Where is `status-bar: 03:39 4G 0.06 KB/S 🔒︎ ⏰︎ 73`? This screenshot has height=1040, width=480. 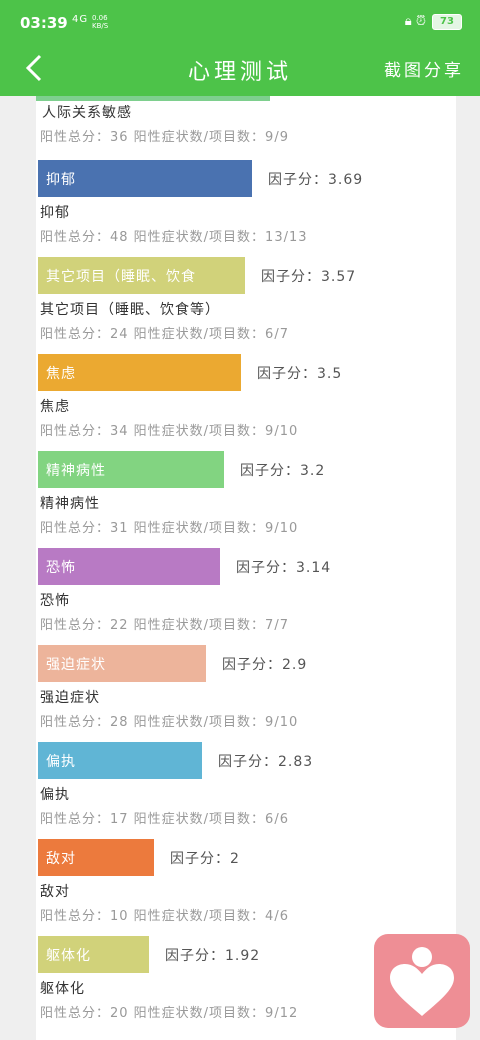
status-bar: 03:39 4G 0.06 KB/S 🔒︎ ⏰︎ 73 is located at coordinates (240, 20).